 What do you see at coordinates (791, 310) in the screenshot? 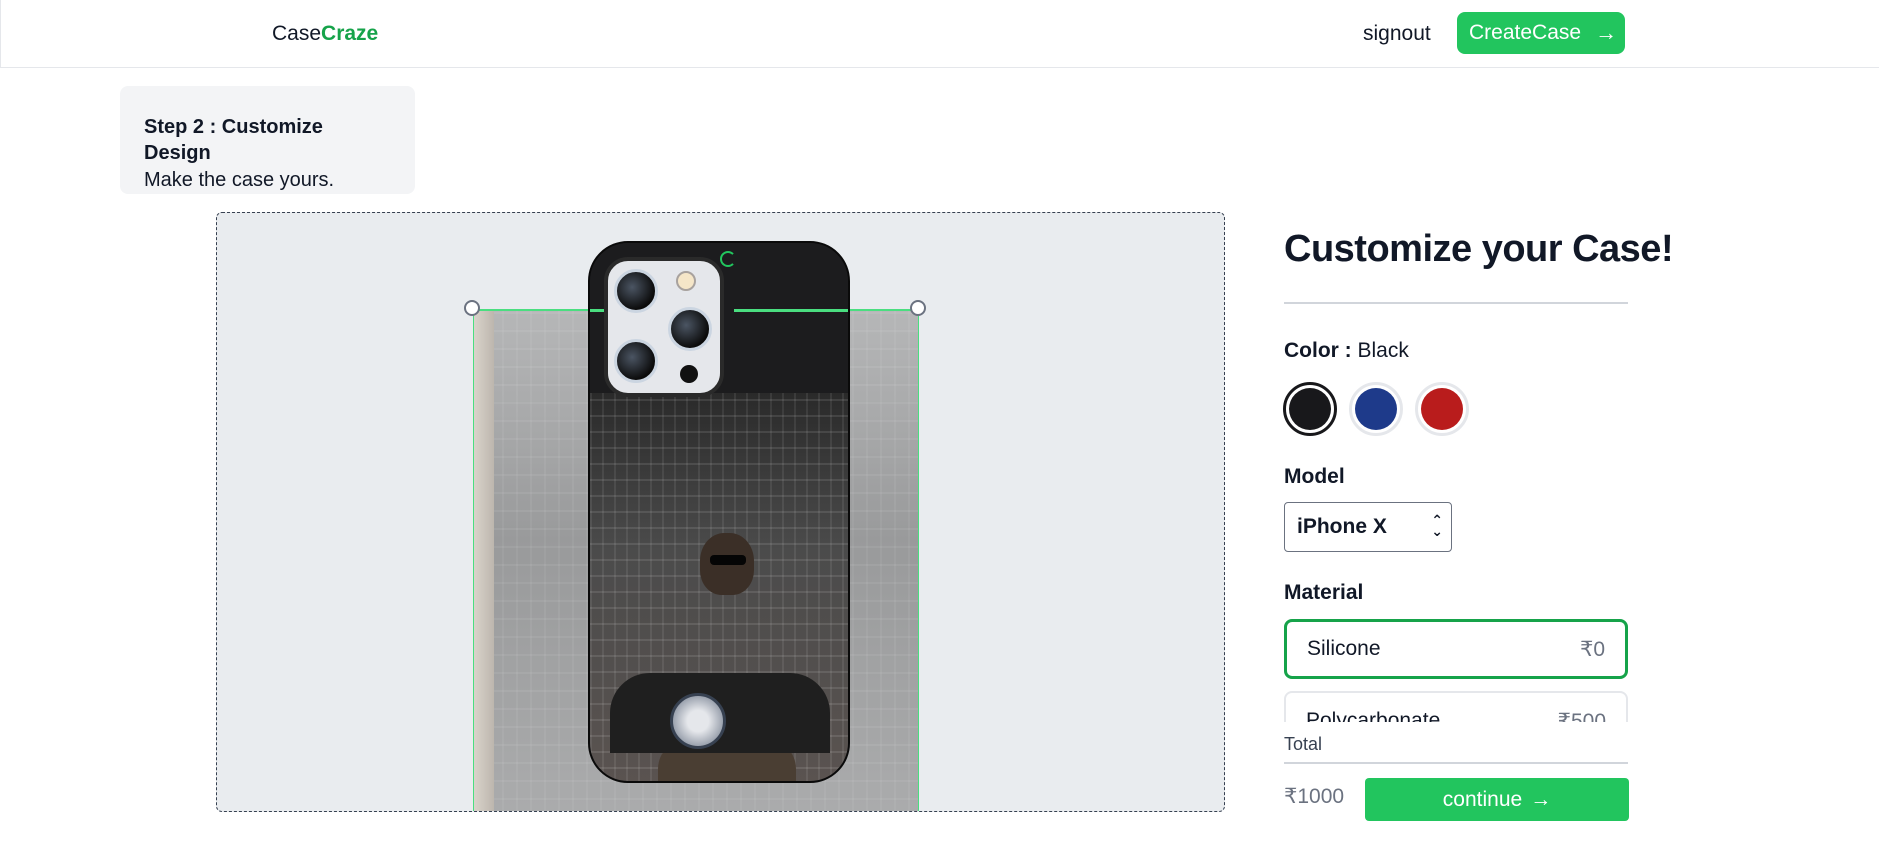
I see `crop-edge-right` at bounding box center [791, 310].